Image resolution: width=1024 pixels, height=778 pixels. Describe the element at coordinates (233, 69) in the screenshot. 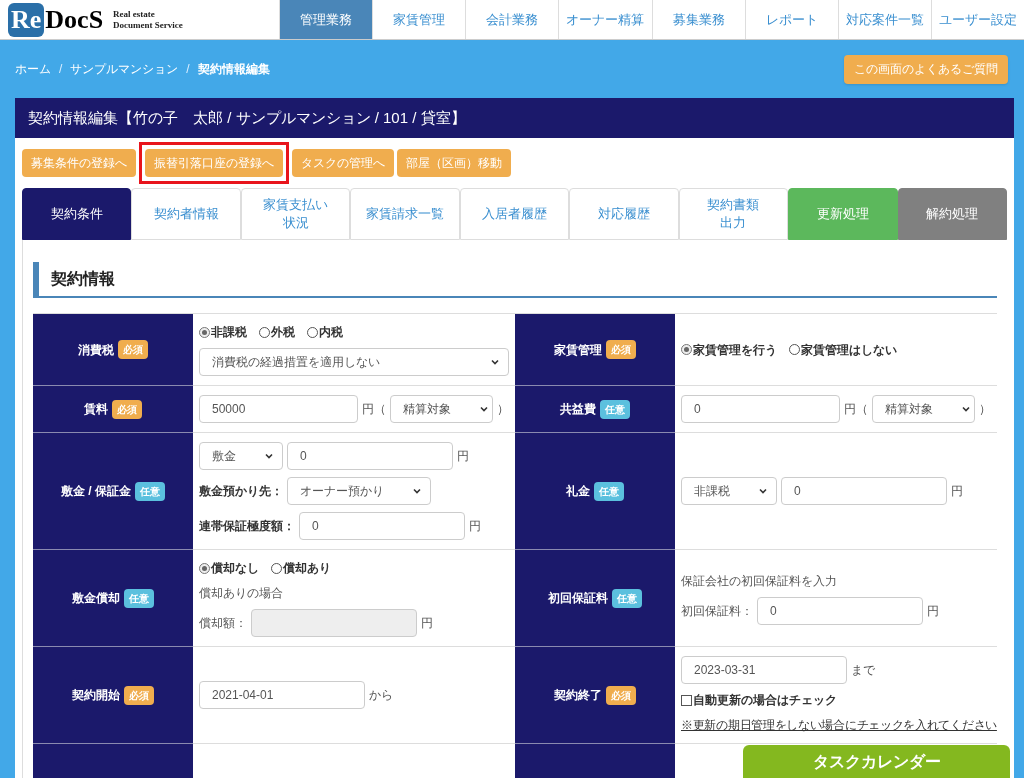

I see `breadcrumb-current: 契約情報編集` at that location.